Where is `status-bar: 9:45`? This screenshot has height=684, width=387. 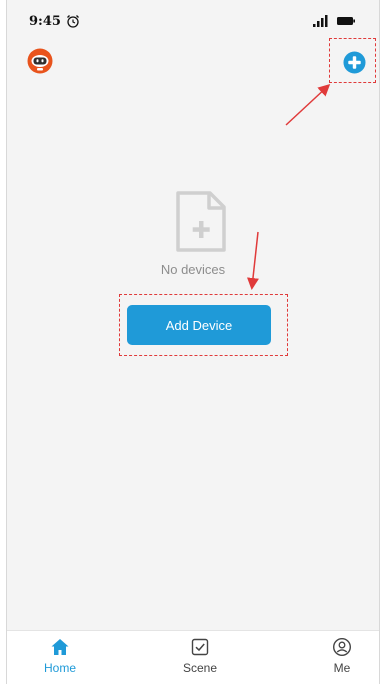 status-bar: 9:45 is located at coordinates (193, 16).